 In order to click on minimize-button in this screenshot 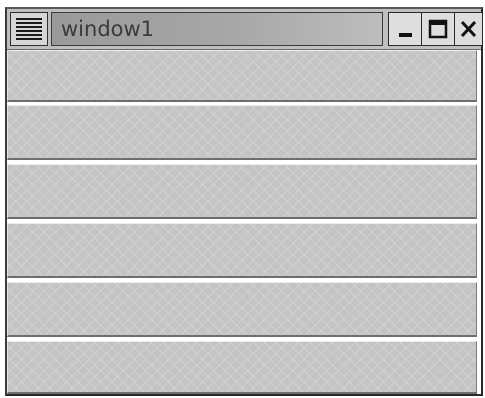, I will do `click(405, 29)`.